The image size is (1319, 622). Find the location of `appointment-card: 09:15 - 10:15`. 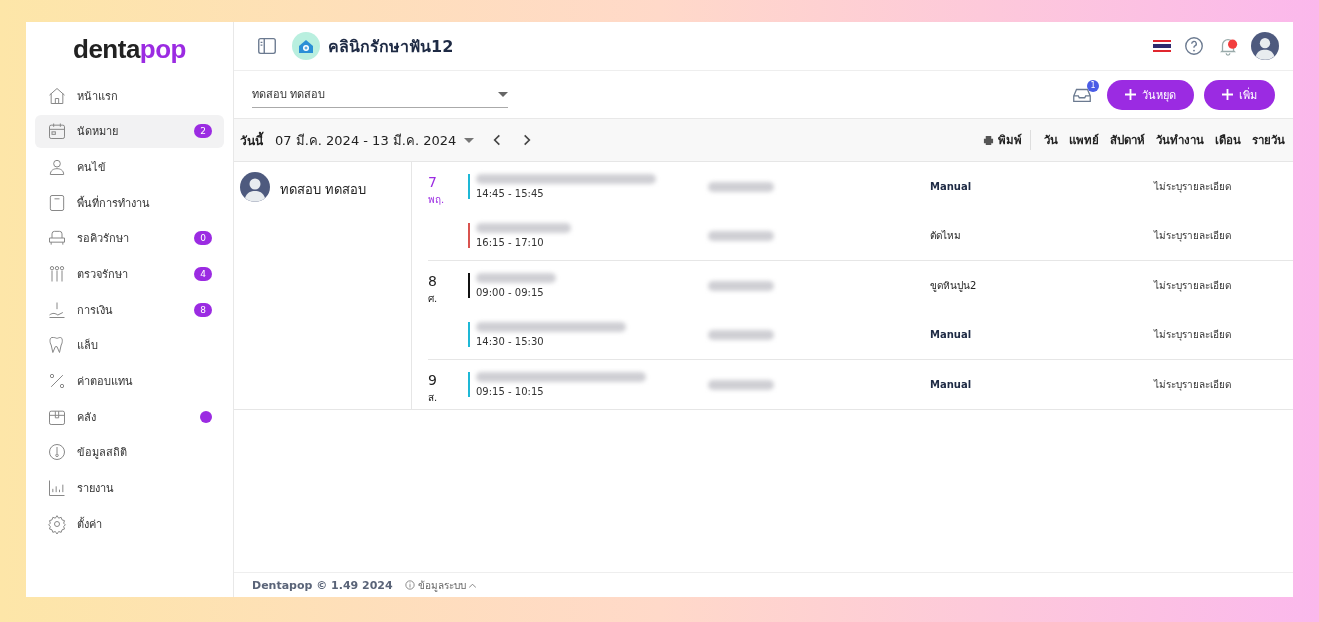

appointment-card: 09:15 - 10:15 is located at coordinates (582, 384).